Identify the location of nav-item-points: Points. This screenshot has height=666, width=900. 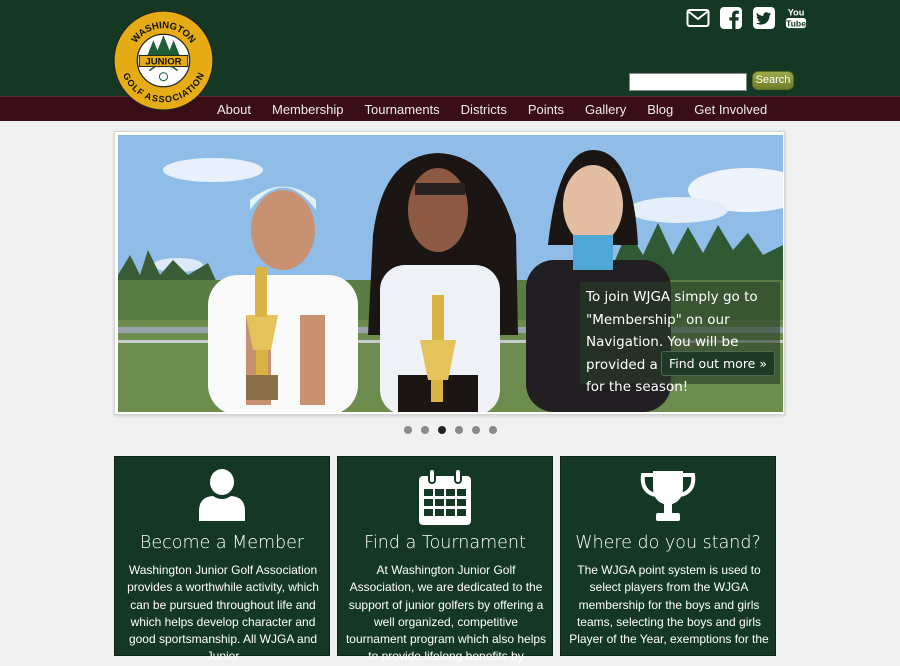
(546, 109).